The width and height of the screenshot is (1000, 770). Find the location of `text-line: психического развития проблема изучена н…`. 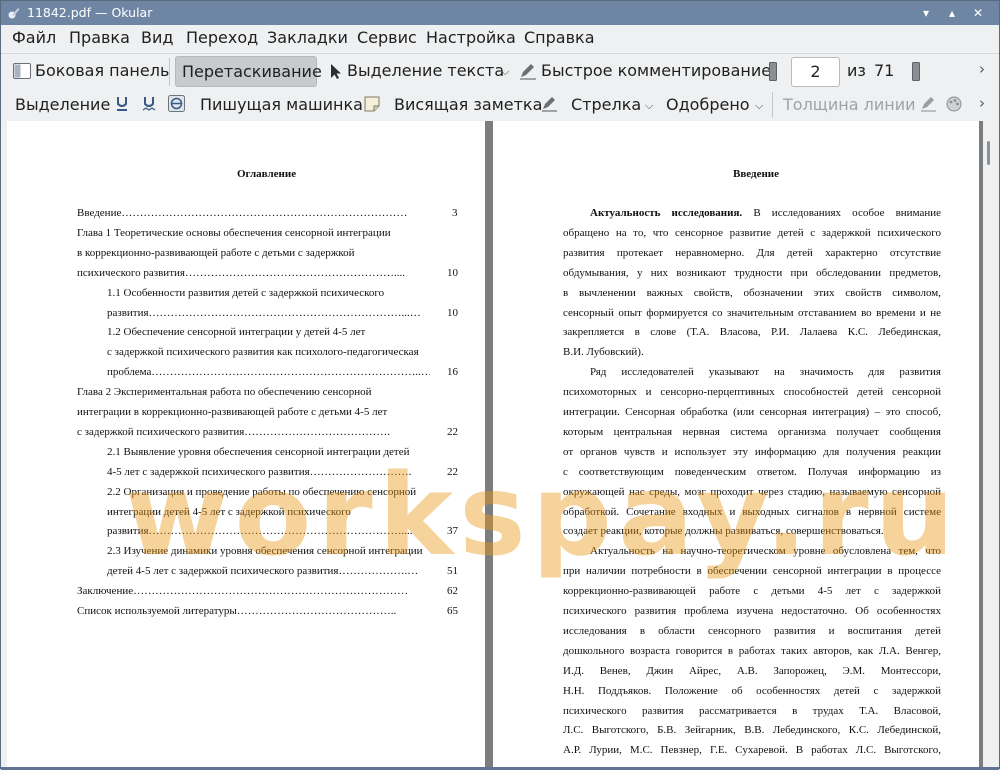

text-line: психического развития проблема изучена н… is located at coordinates (752, 611).